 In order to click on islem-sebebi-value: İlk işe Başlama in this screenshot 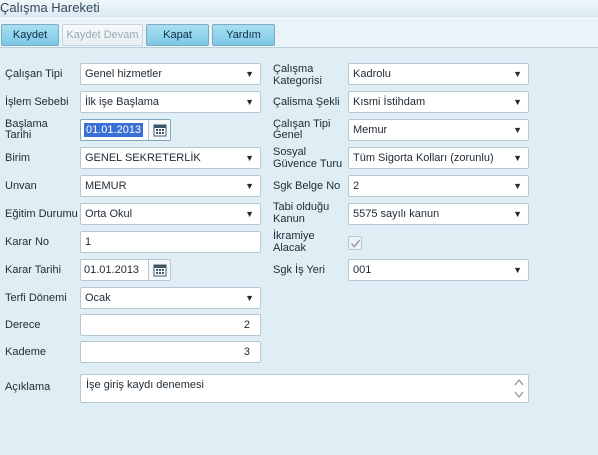, I will do `click(122, 102)`.